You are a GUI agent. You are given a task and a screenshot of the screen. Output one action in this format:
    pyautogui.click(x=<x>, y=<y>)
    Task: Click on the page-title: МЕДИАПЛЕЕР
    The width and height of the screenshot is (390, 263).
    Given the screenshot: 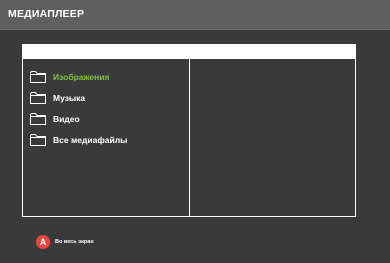 What is the action you would take?
    pyautogui.click(x=46, y=14)
    